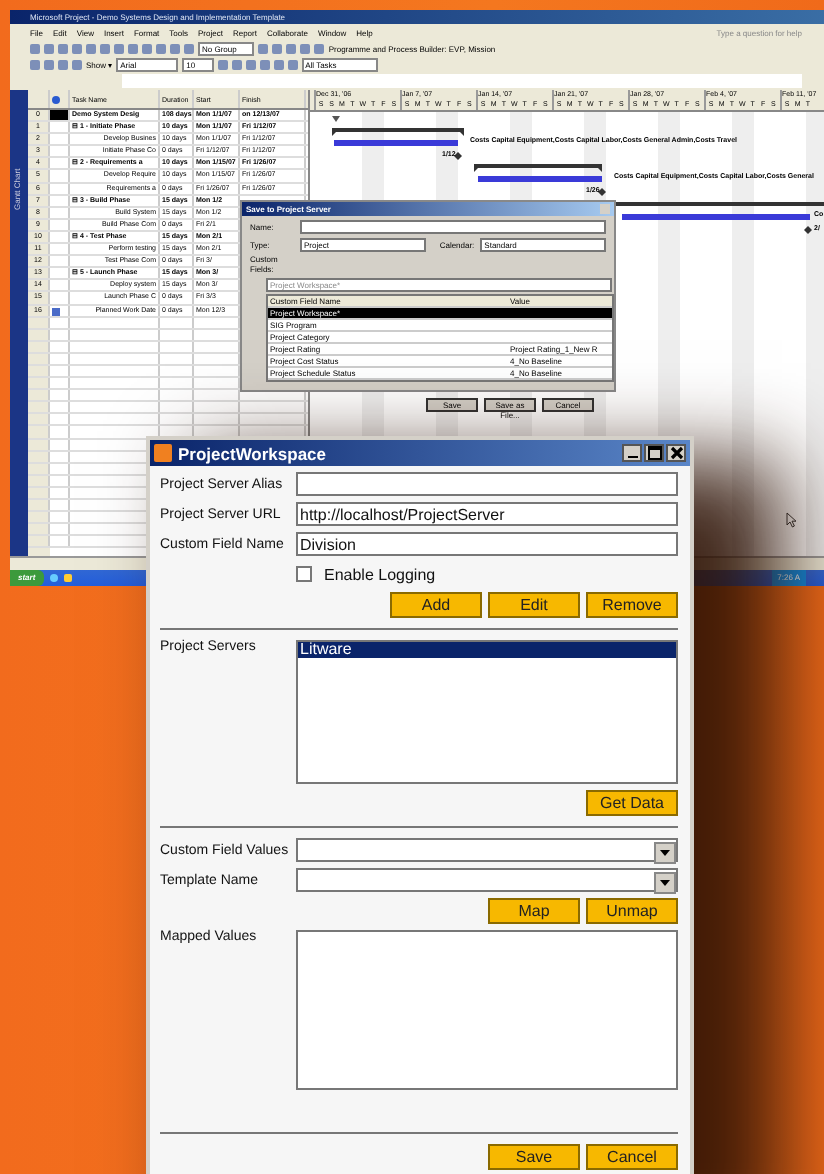 Image resolution: width=824 pixels, height=1174 pixels. Describe the element at coordinates (380, 574) in the screenshot. I see `checkbox-label: Enable Logging` at that location.